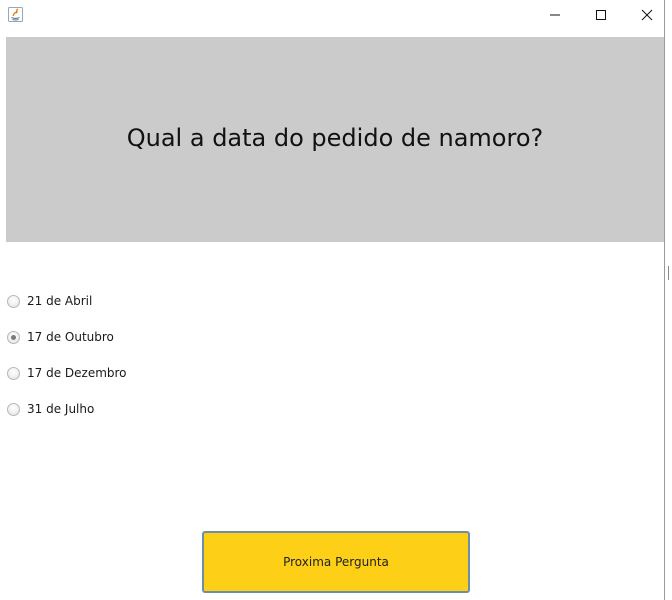  Describe the element at coordinates (77, 373) in the screenshot. I see `option-label: 17 de Dezembro` at that location.